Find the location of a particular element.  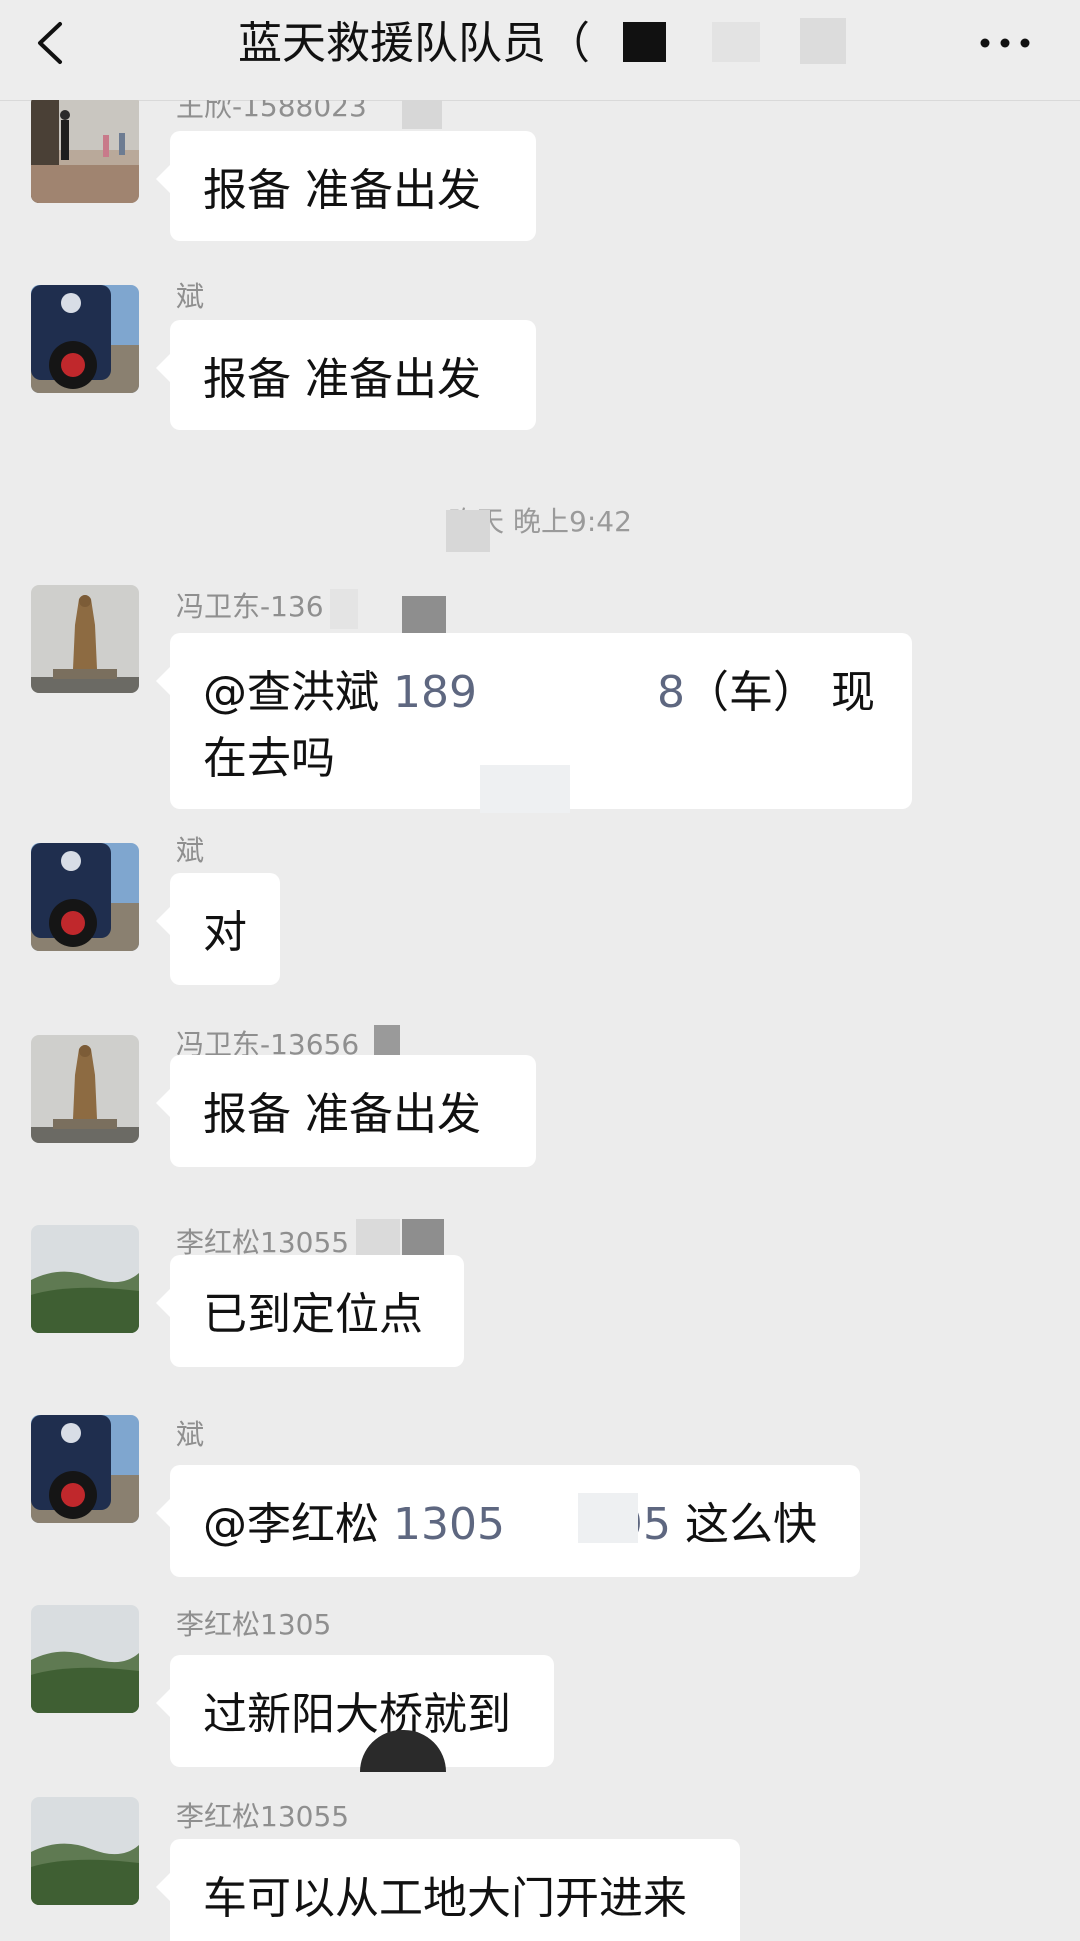

sender-name: 李红松13055 is located at coordinates (263, 1816).